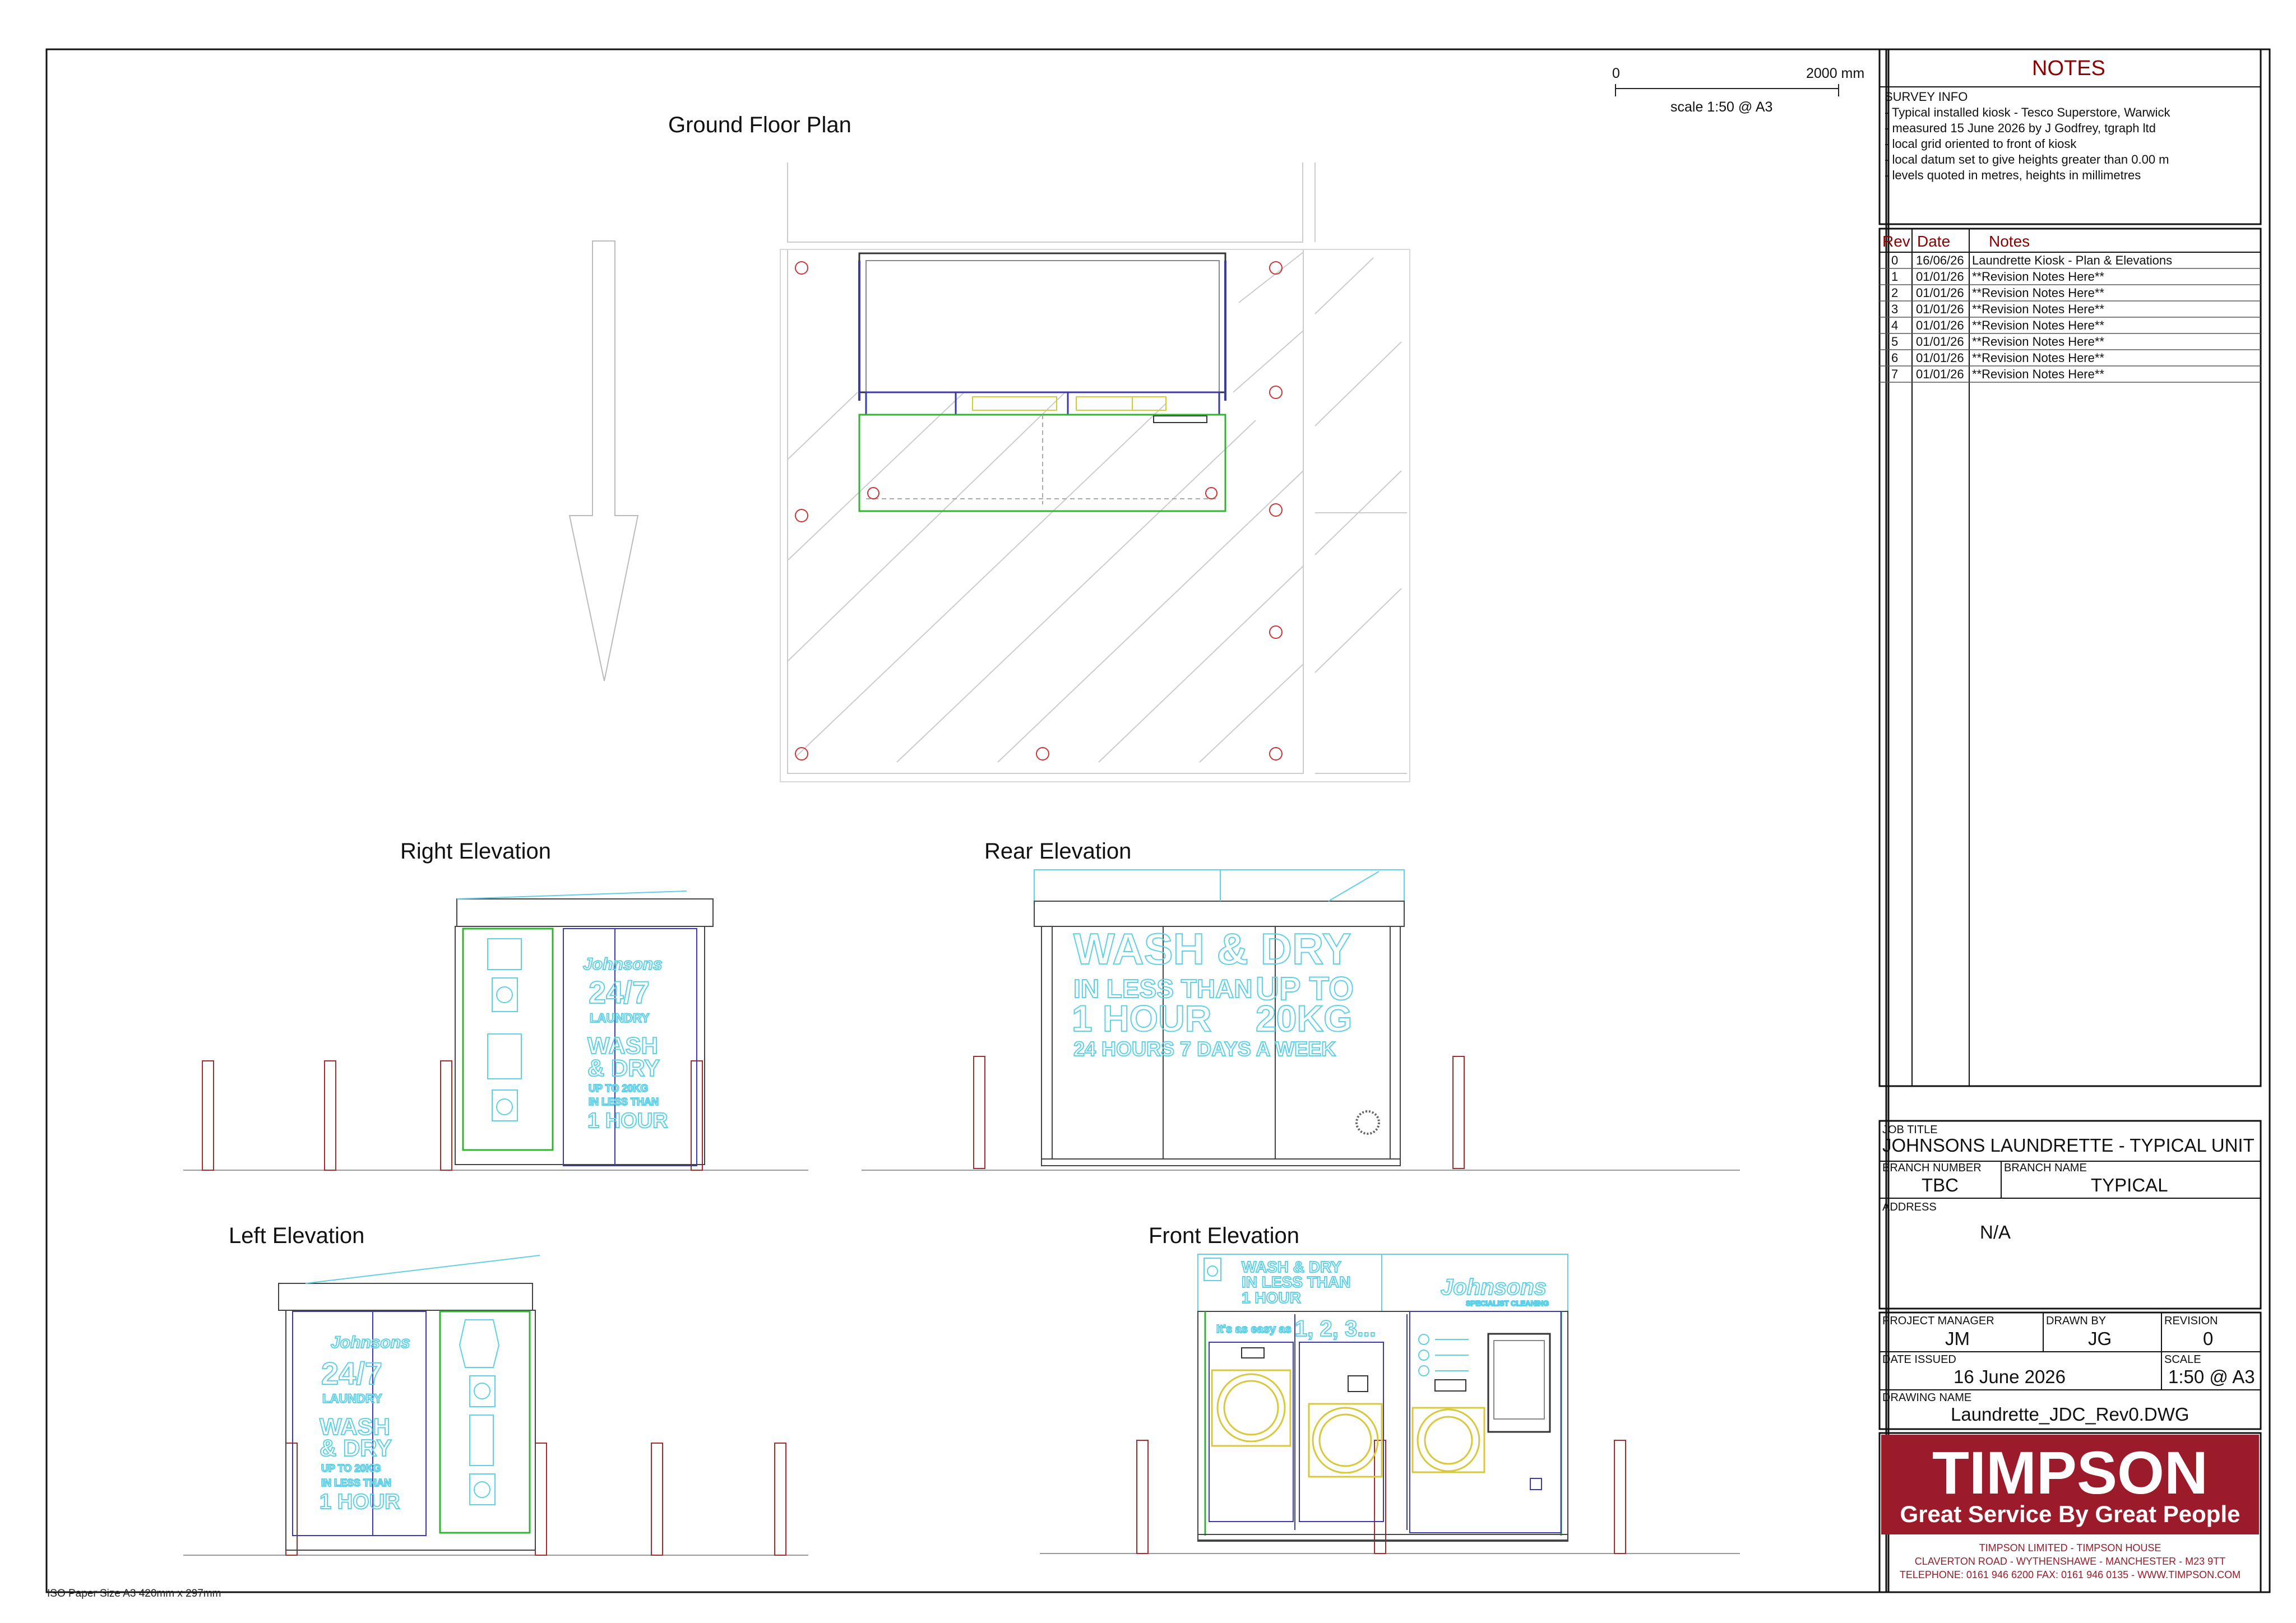  Describe the element at coordinates (360, 1502) in the screenshot. I see `left-hour: 1 HOUR` at that location.